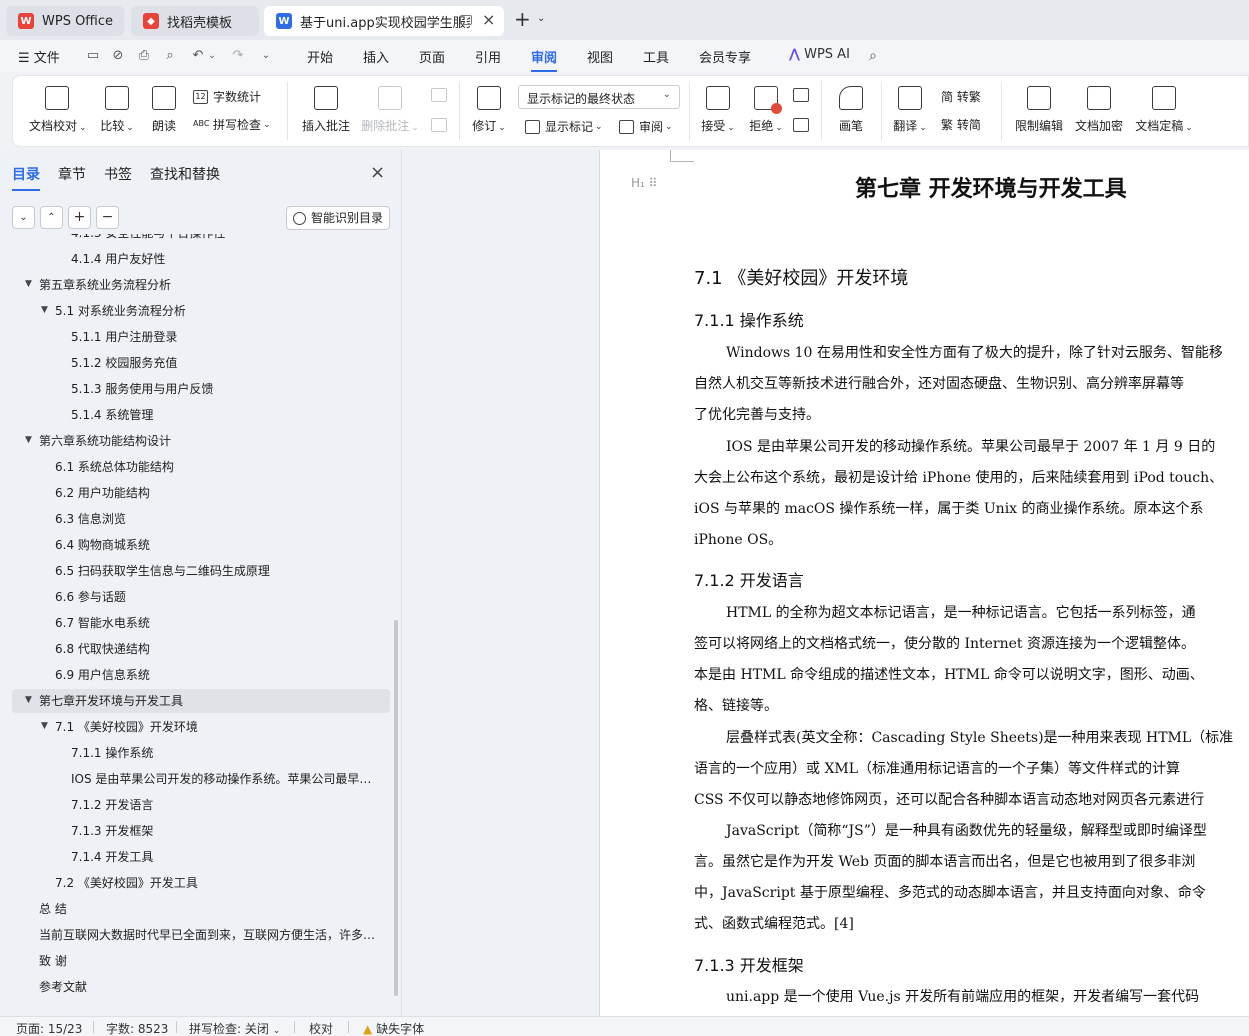  I want to click on tab-document: W 基于uni.app实现校园学生服务 ×, so click(384, 21).